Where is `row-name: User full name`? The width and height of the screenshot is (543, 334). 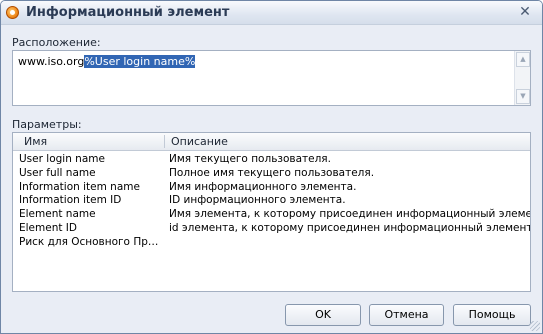
row-name: User full name is located at coordinates (57, 172).